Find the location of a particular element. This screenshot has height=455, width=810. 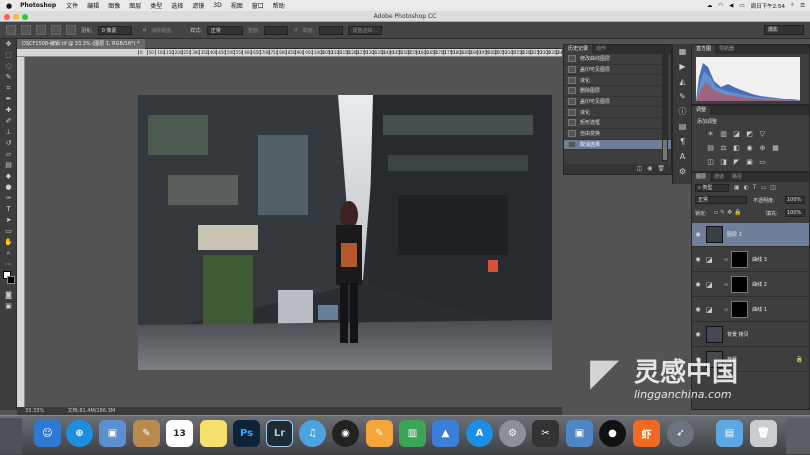

style-select: 正常 is located at coordinates (224, 30).